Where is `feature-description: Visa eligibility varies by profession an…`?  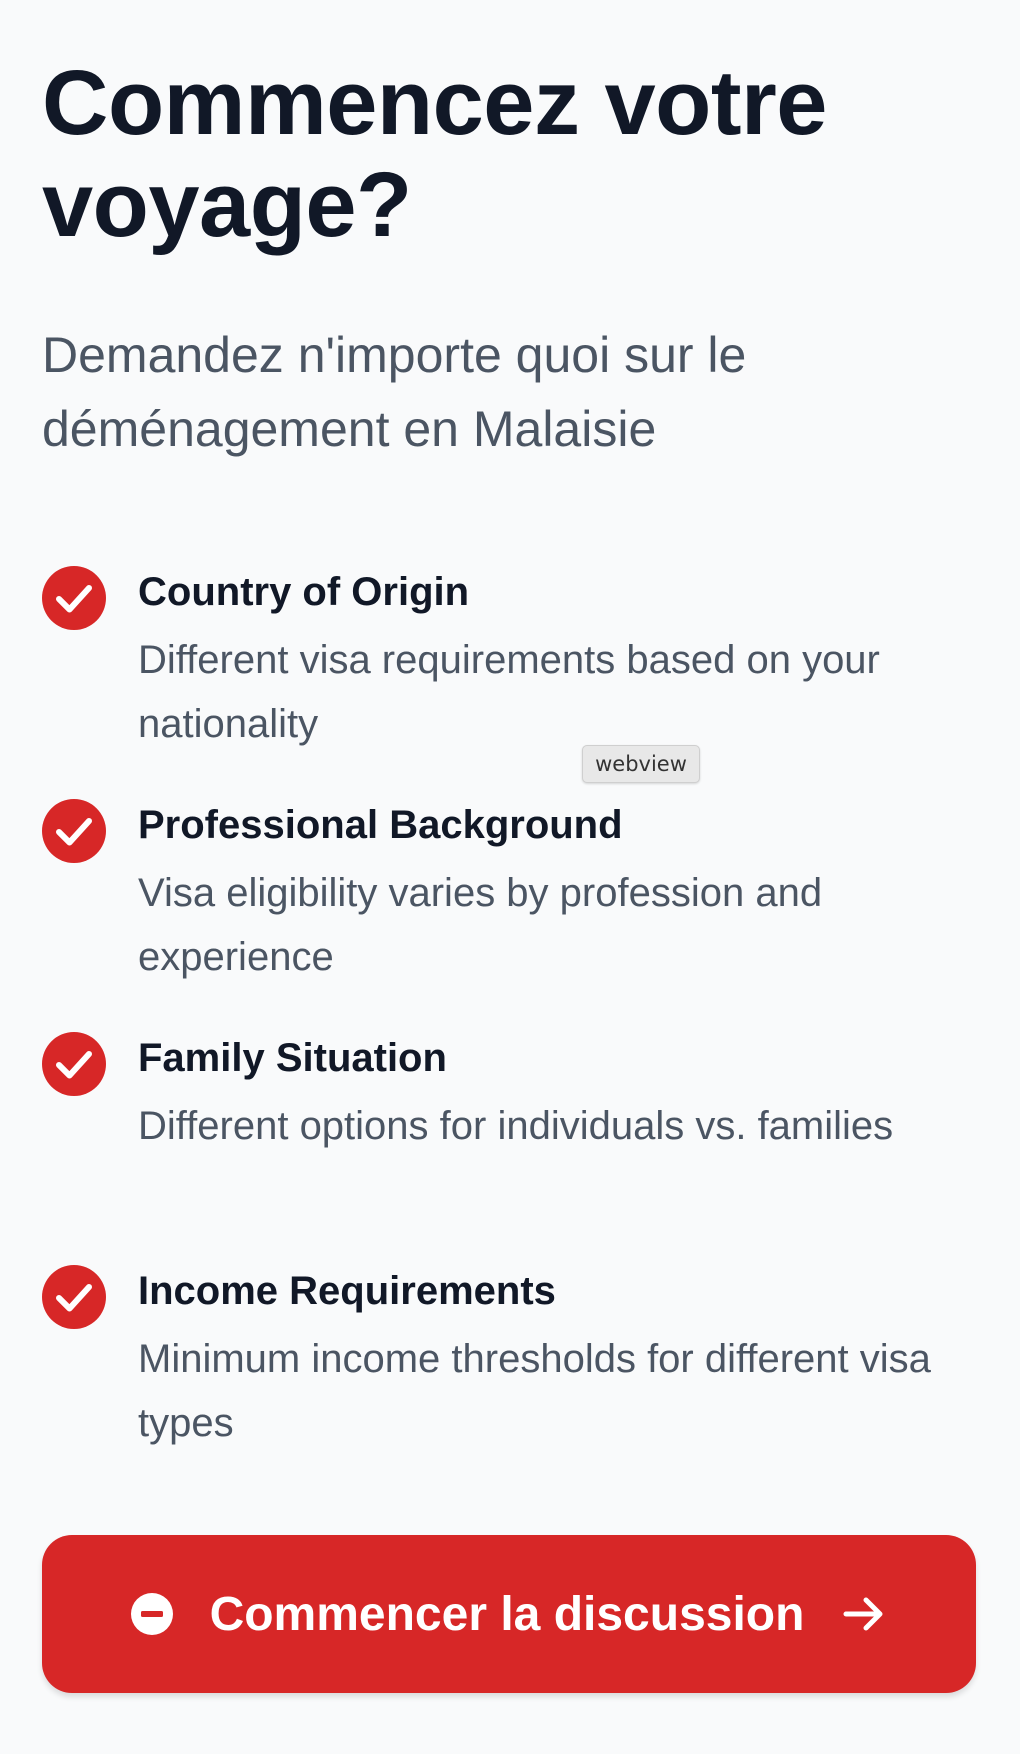 feature-description: Visa eligibility varies by profession an… is located at coordinates (480, 925).